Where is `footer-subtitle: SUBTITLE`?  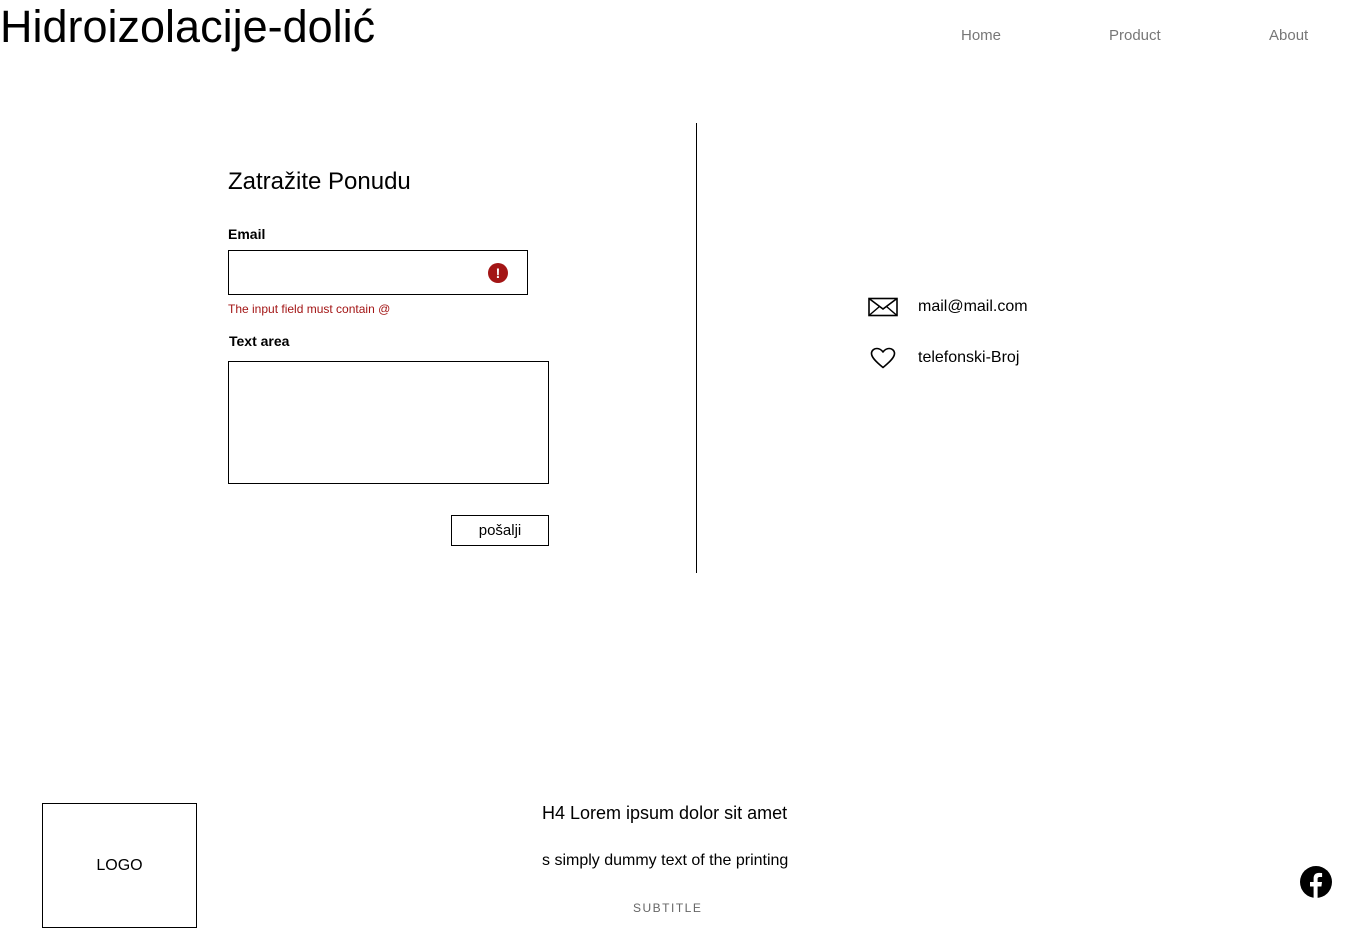 footer-subtitle: SUBTITLE is located at coordinates (668, 908).